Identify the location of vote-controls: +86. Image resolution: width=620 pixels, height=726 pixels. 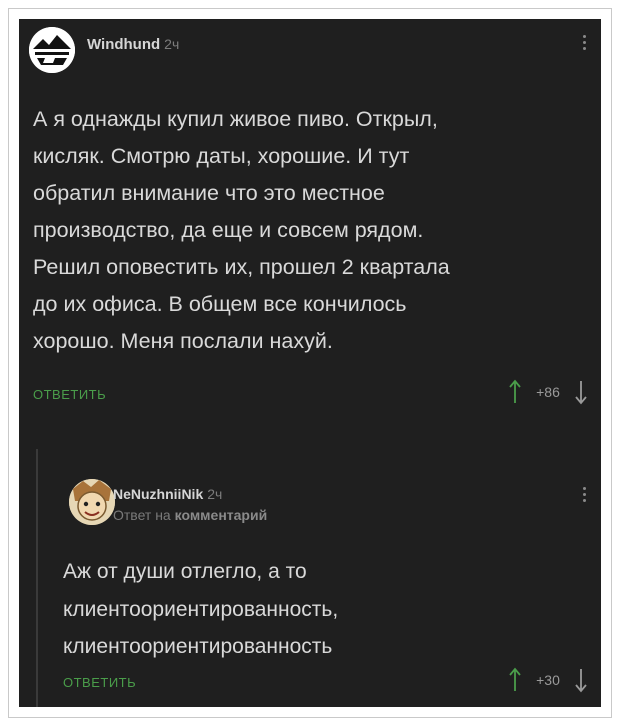
(548, 392).